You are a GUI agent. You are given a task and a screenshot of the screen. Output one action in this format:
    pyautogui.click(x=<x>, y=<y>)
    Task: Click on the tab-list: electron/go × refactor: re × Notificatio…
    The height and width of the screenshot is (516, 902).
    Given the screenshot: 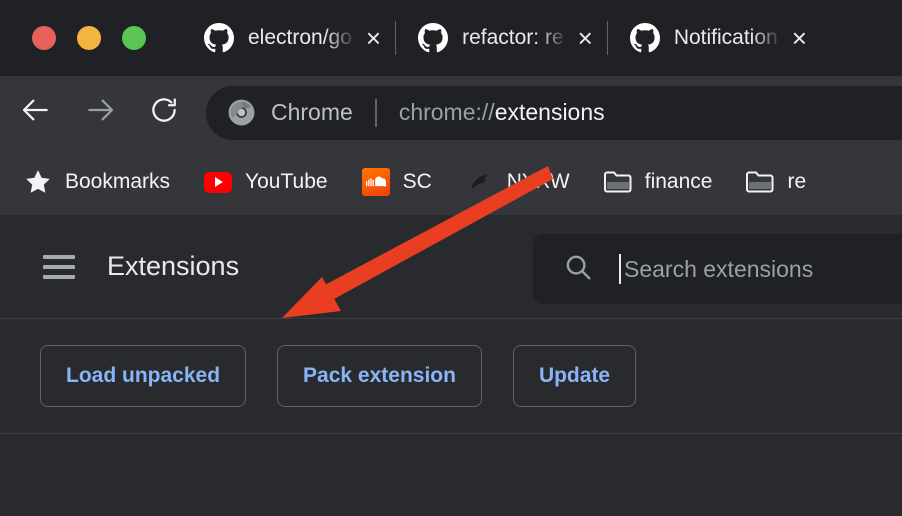 What is the action you would take?
    pyautogui.click(x=553, y=38)
    